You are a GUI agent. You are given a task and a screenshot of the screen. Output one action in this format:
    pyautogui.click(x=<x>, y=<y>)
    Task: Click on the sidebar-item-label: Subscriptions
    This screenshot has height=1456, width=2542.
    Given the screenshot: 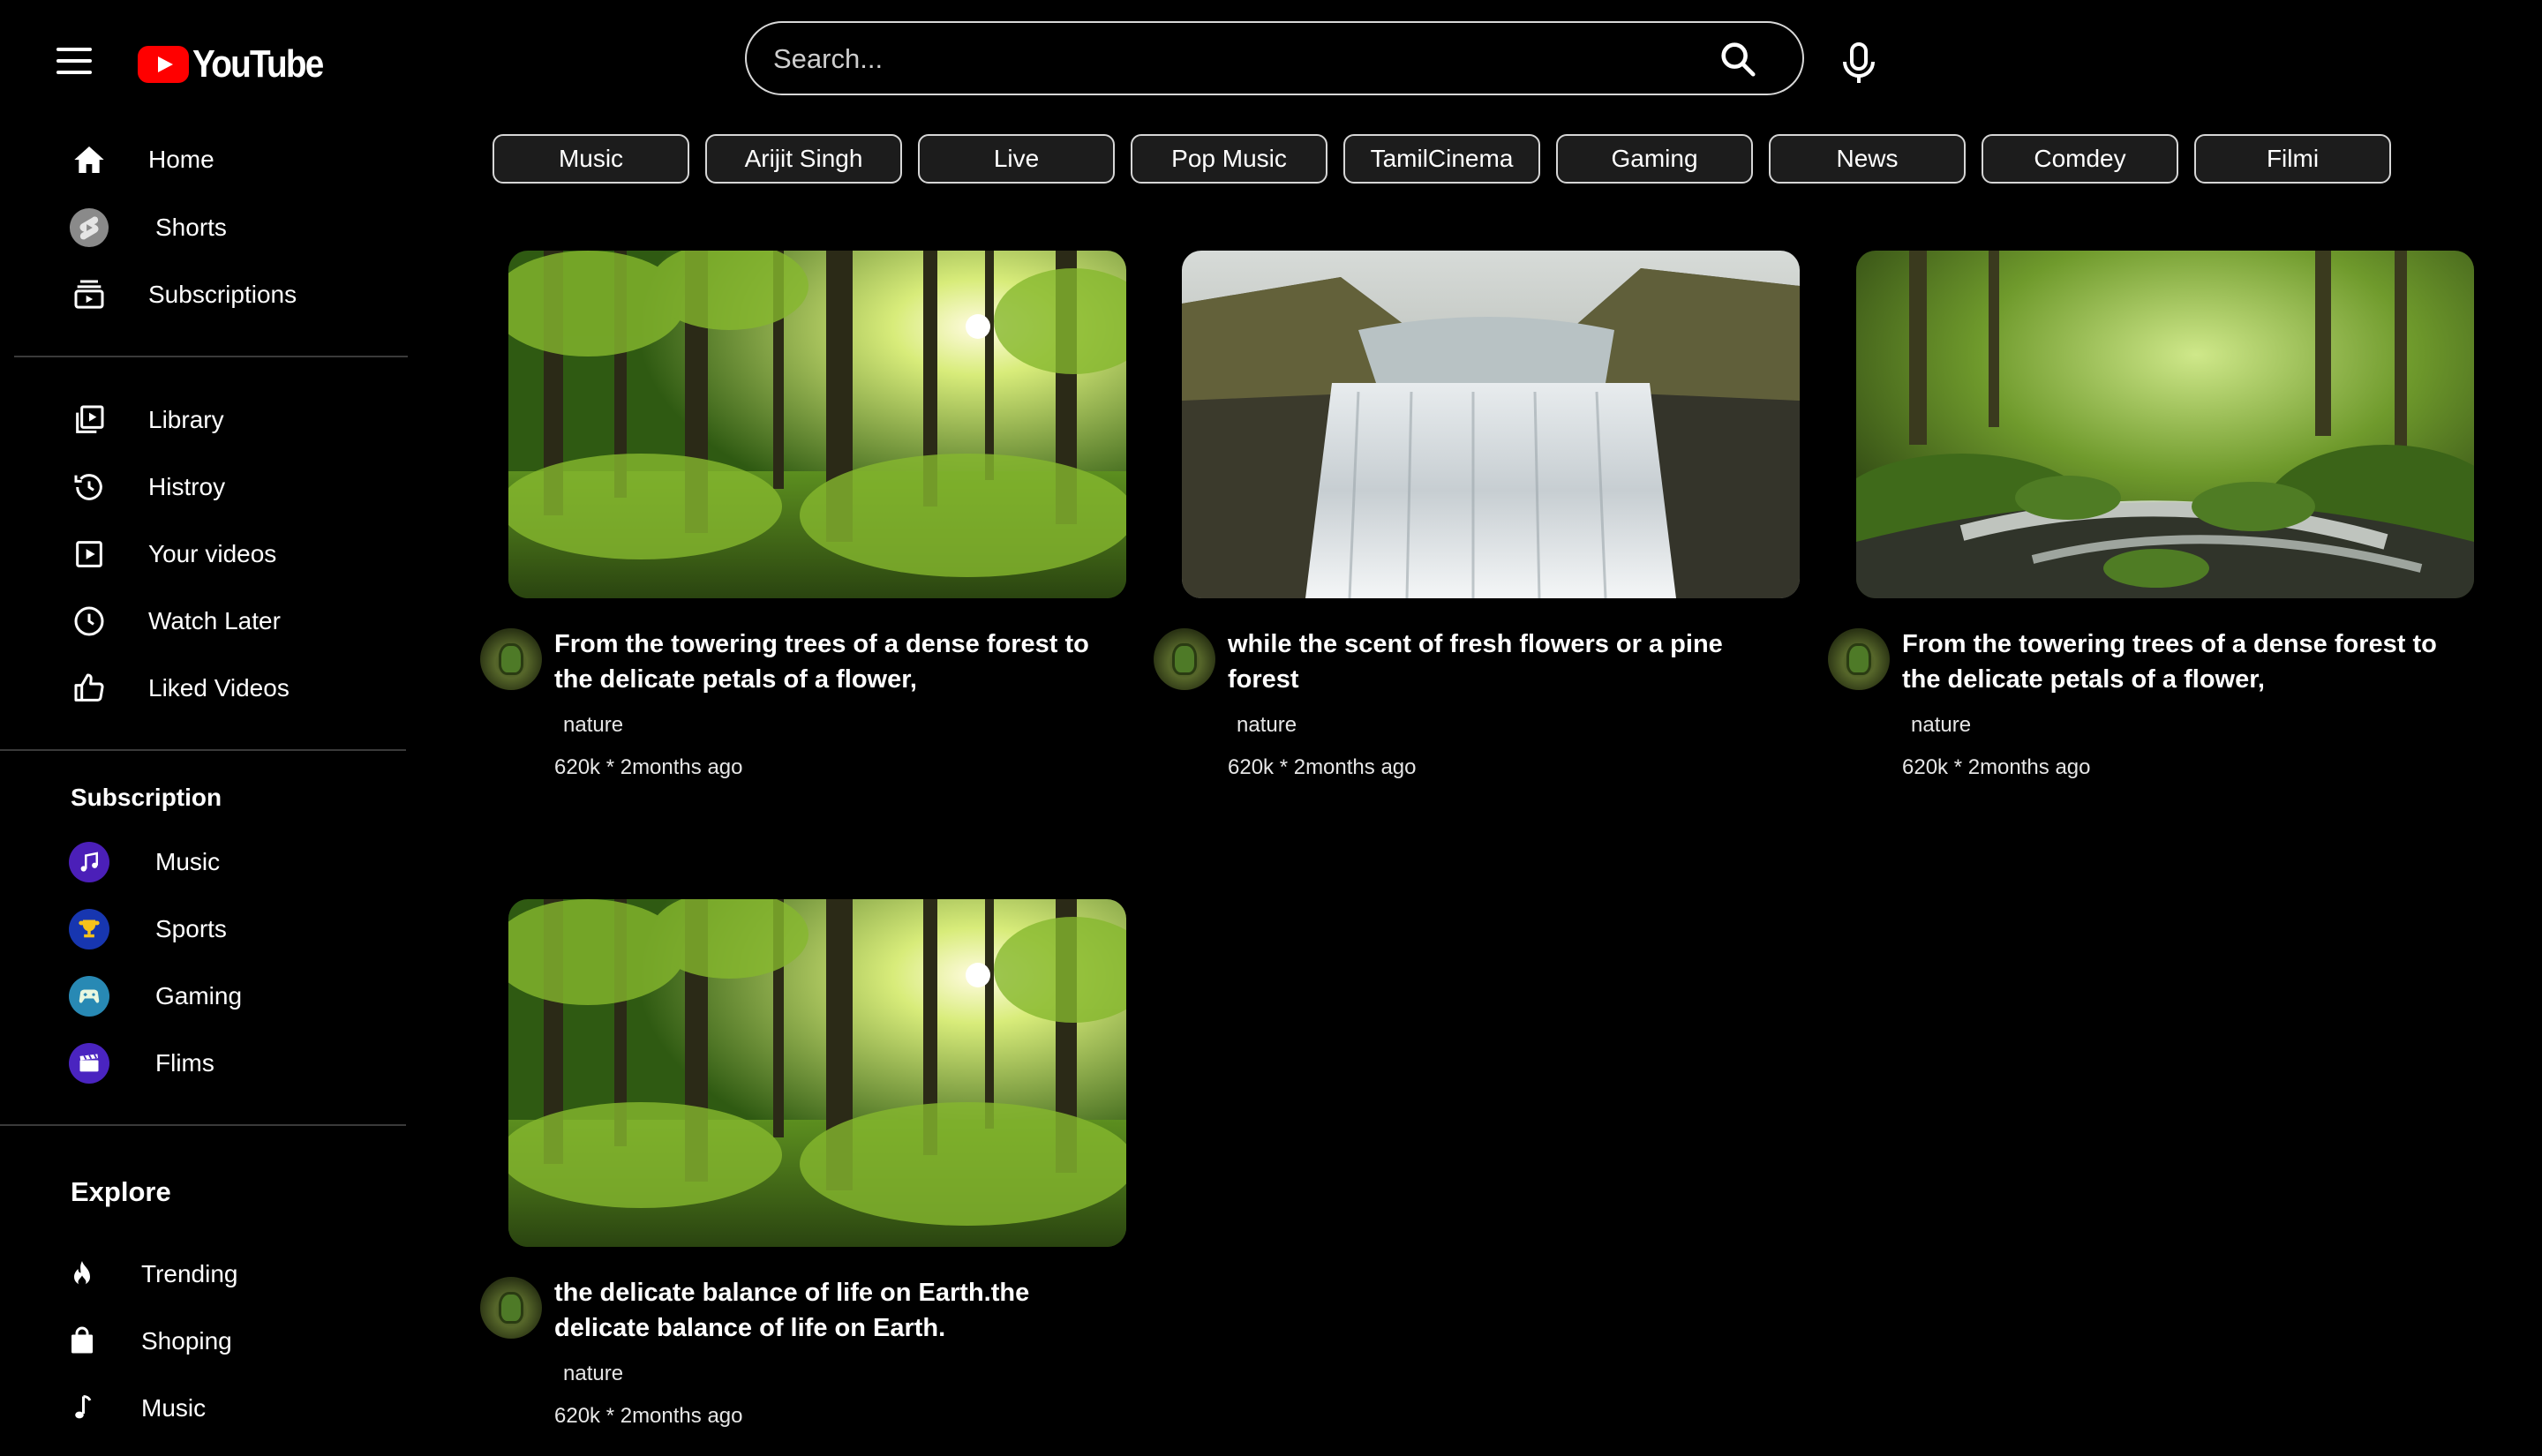 What is the action you would take?
    pyautogui.click(x=222, y=294)
    